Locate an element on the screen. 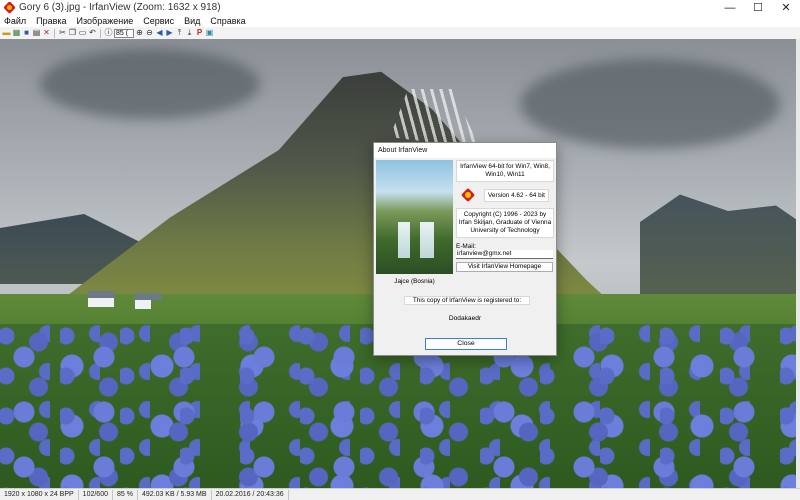  menu-file: Файл is located at coordinates (15, 21).